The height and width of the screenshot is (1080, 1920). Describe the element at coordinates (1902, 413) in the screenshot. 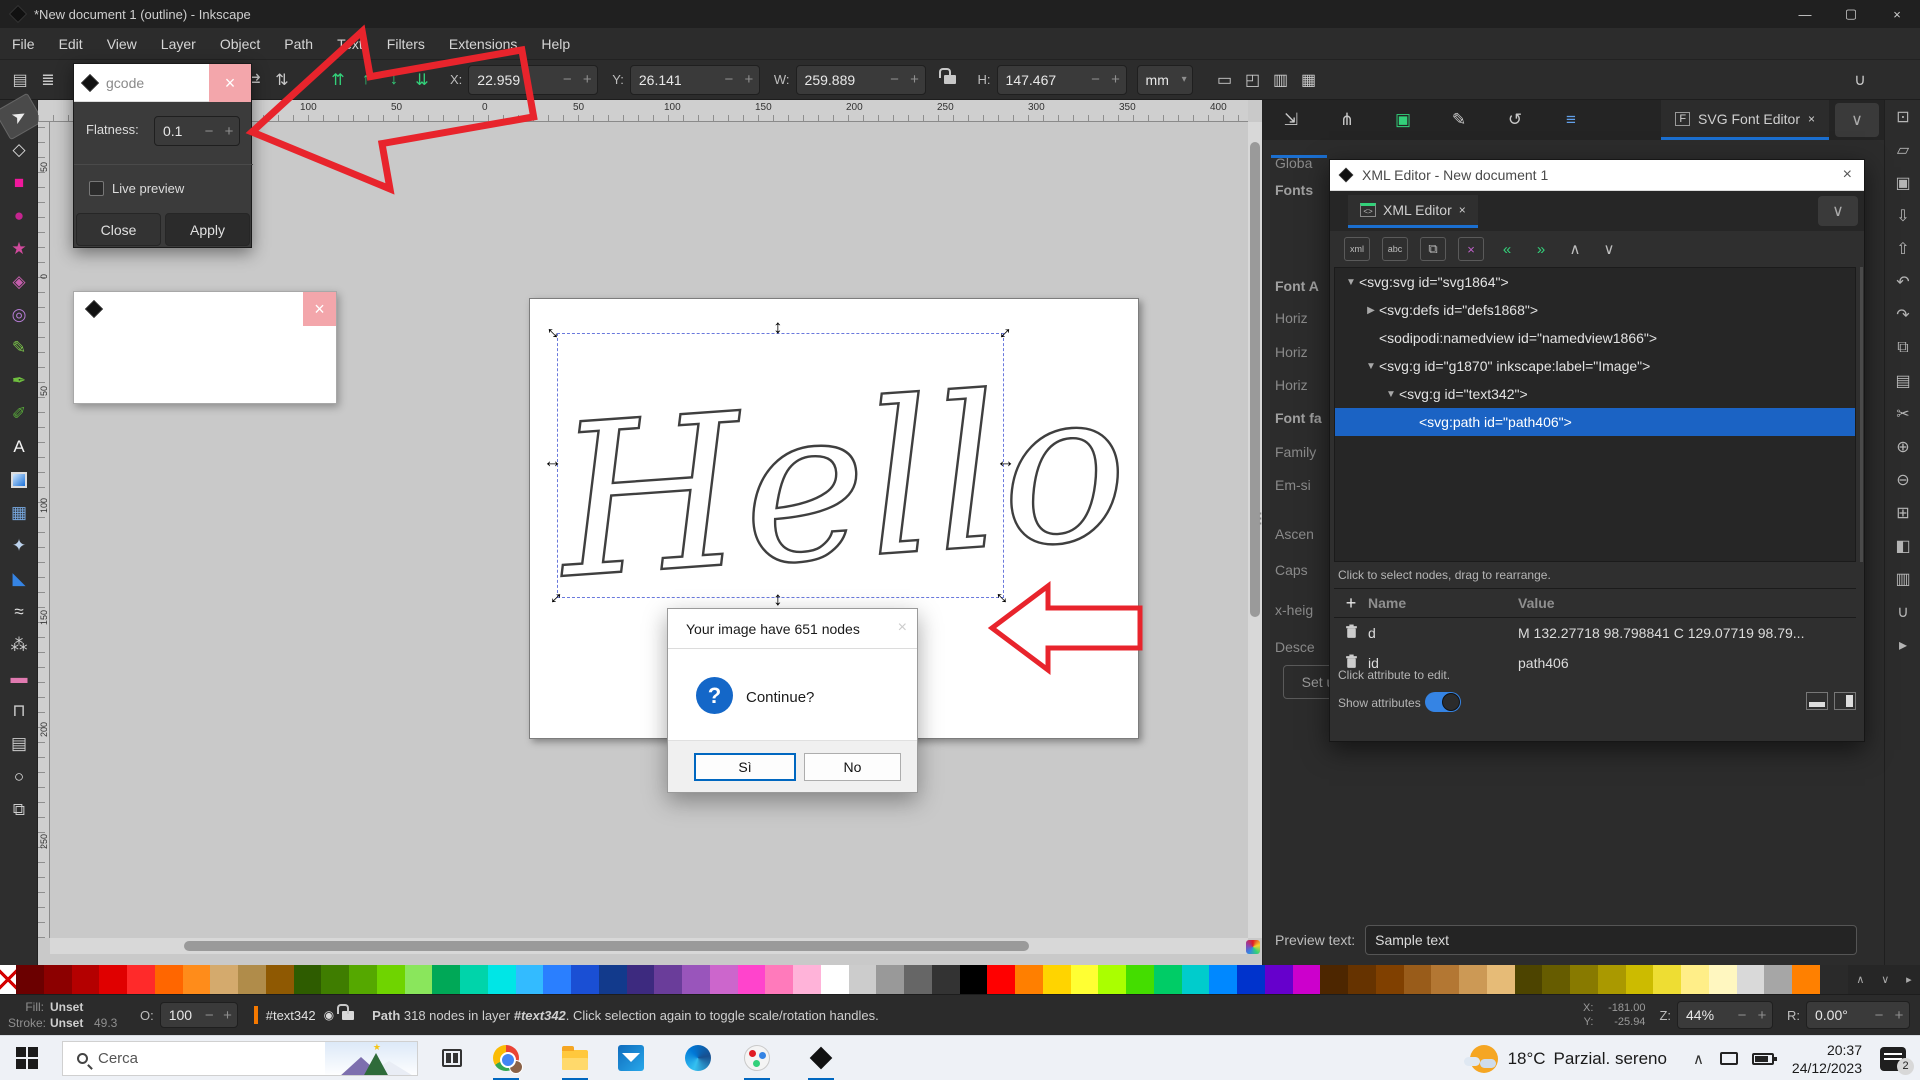

I see `cut-icon: ✂` at that location.